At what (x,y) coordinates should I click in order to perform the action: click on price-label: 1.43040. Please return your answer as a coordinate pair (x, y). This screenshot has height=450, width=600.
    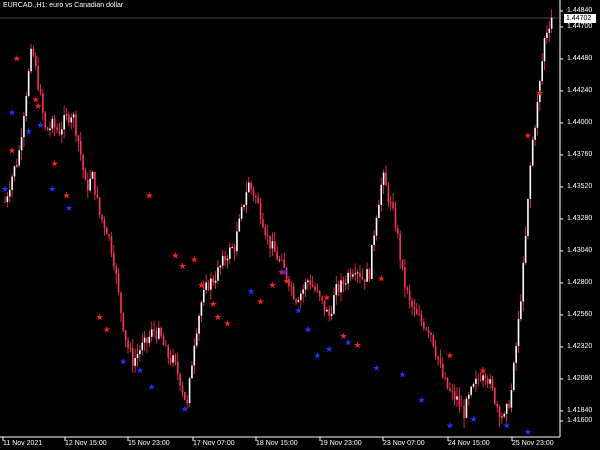
    Looking at the image, I should click on (580, 250).